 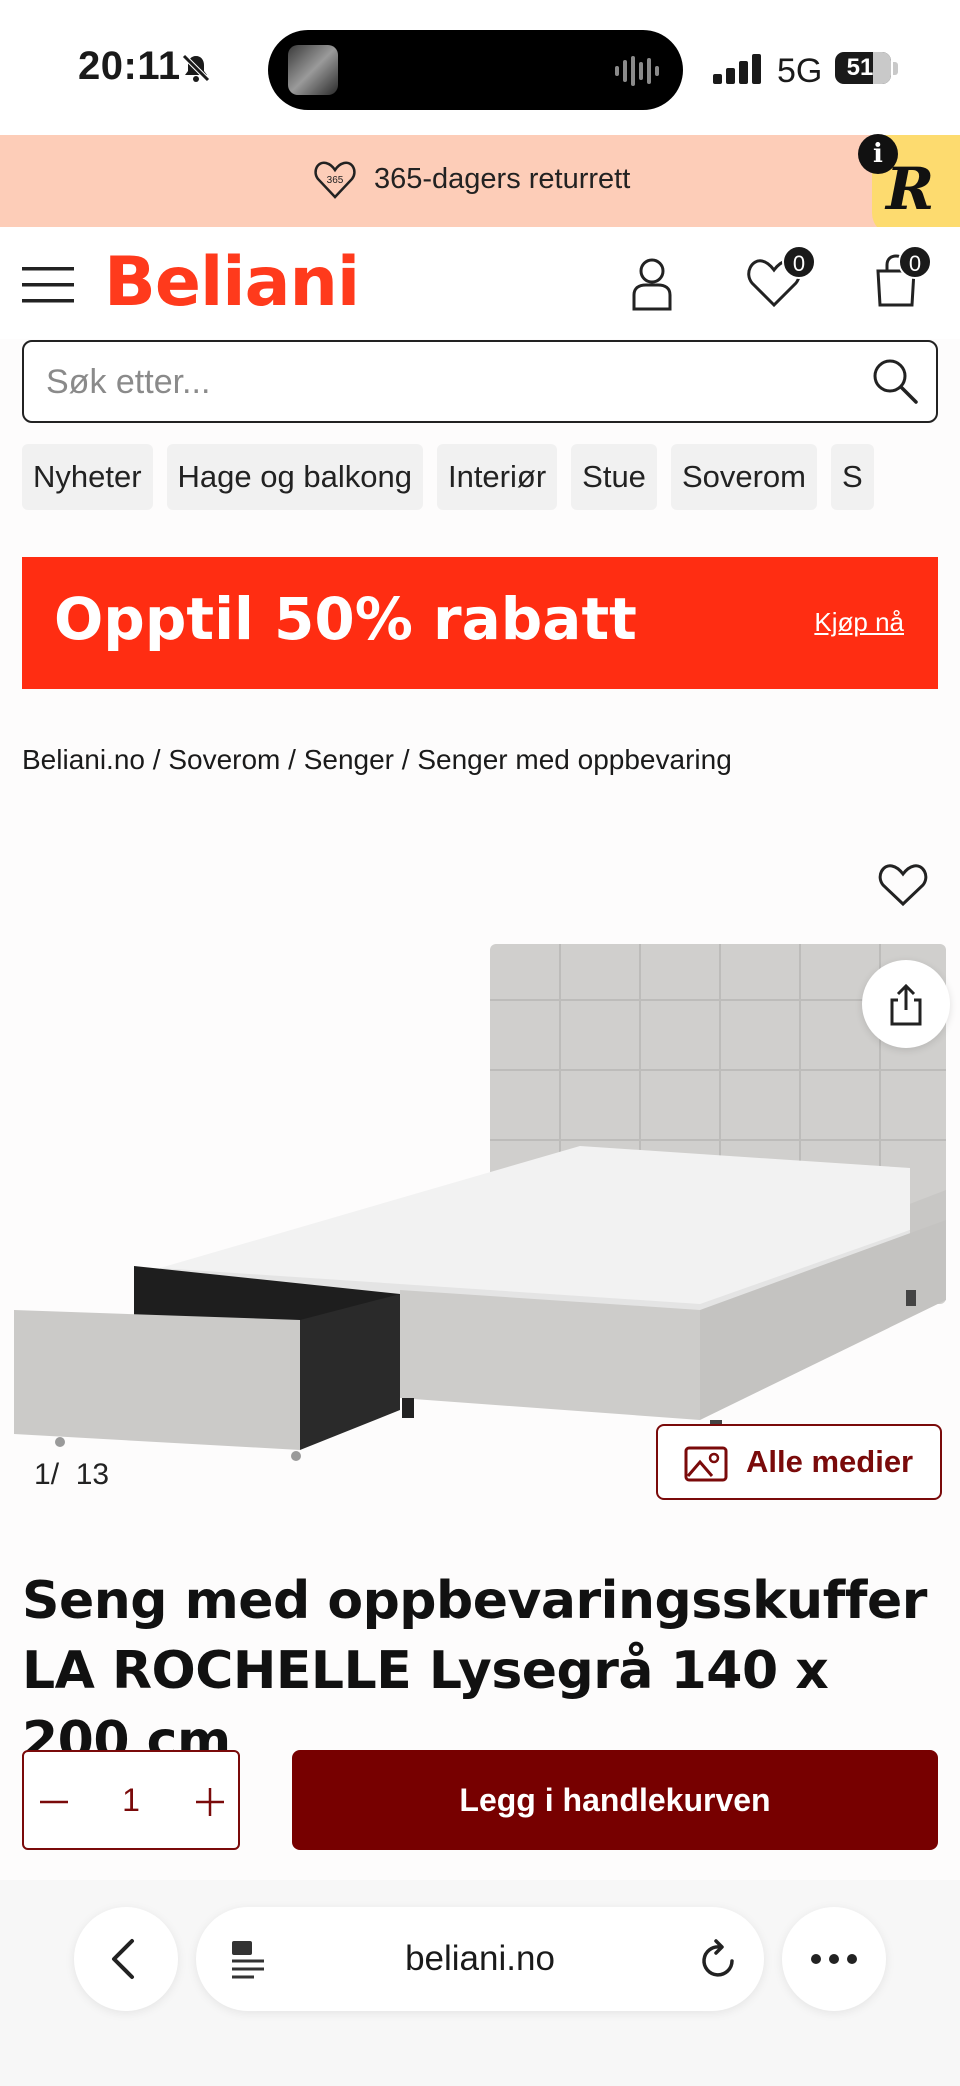 What do you see at coordinates (743, 477) in the screenshot?
I see `category-soverom: Soverom` at bounding box center [743, 477].